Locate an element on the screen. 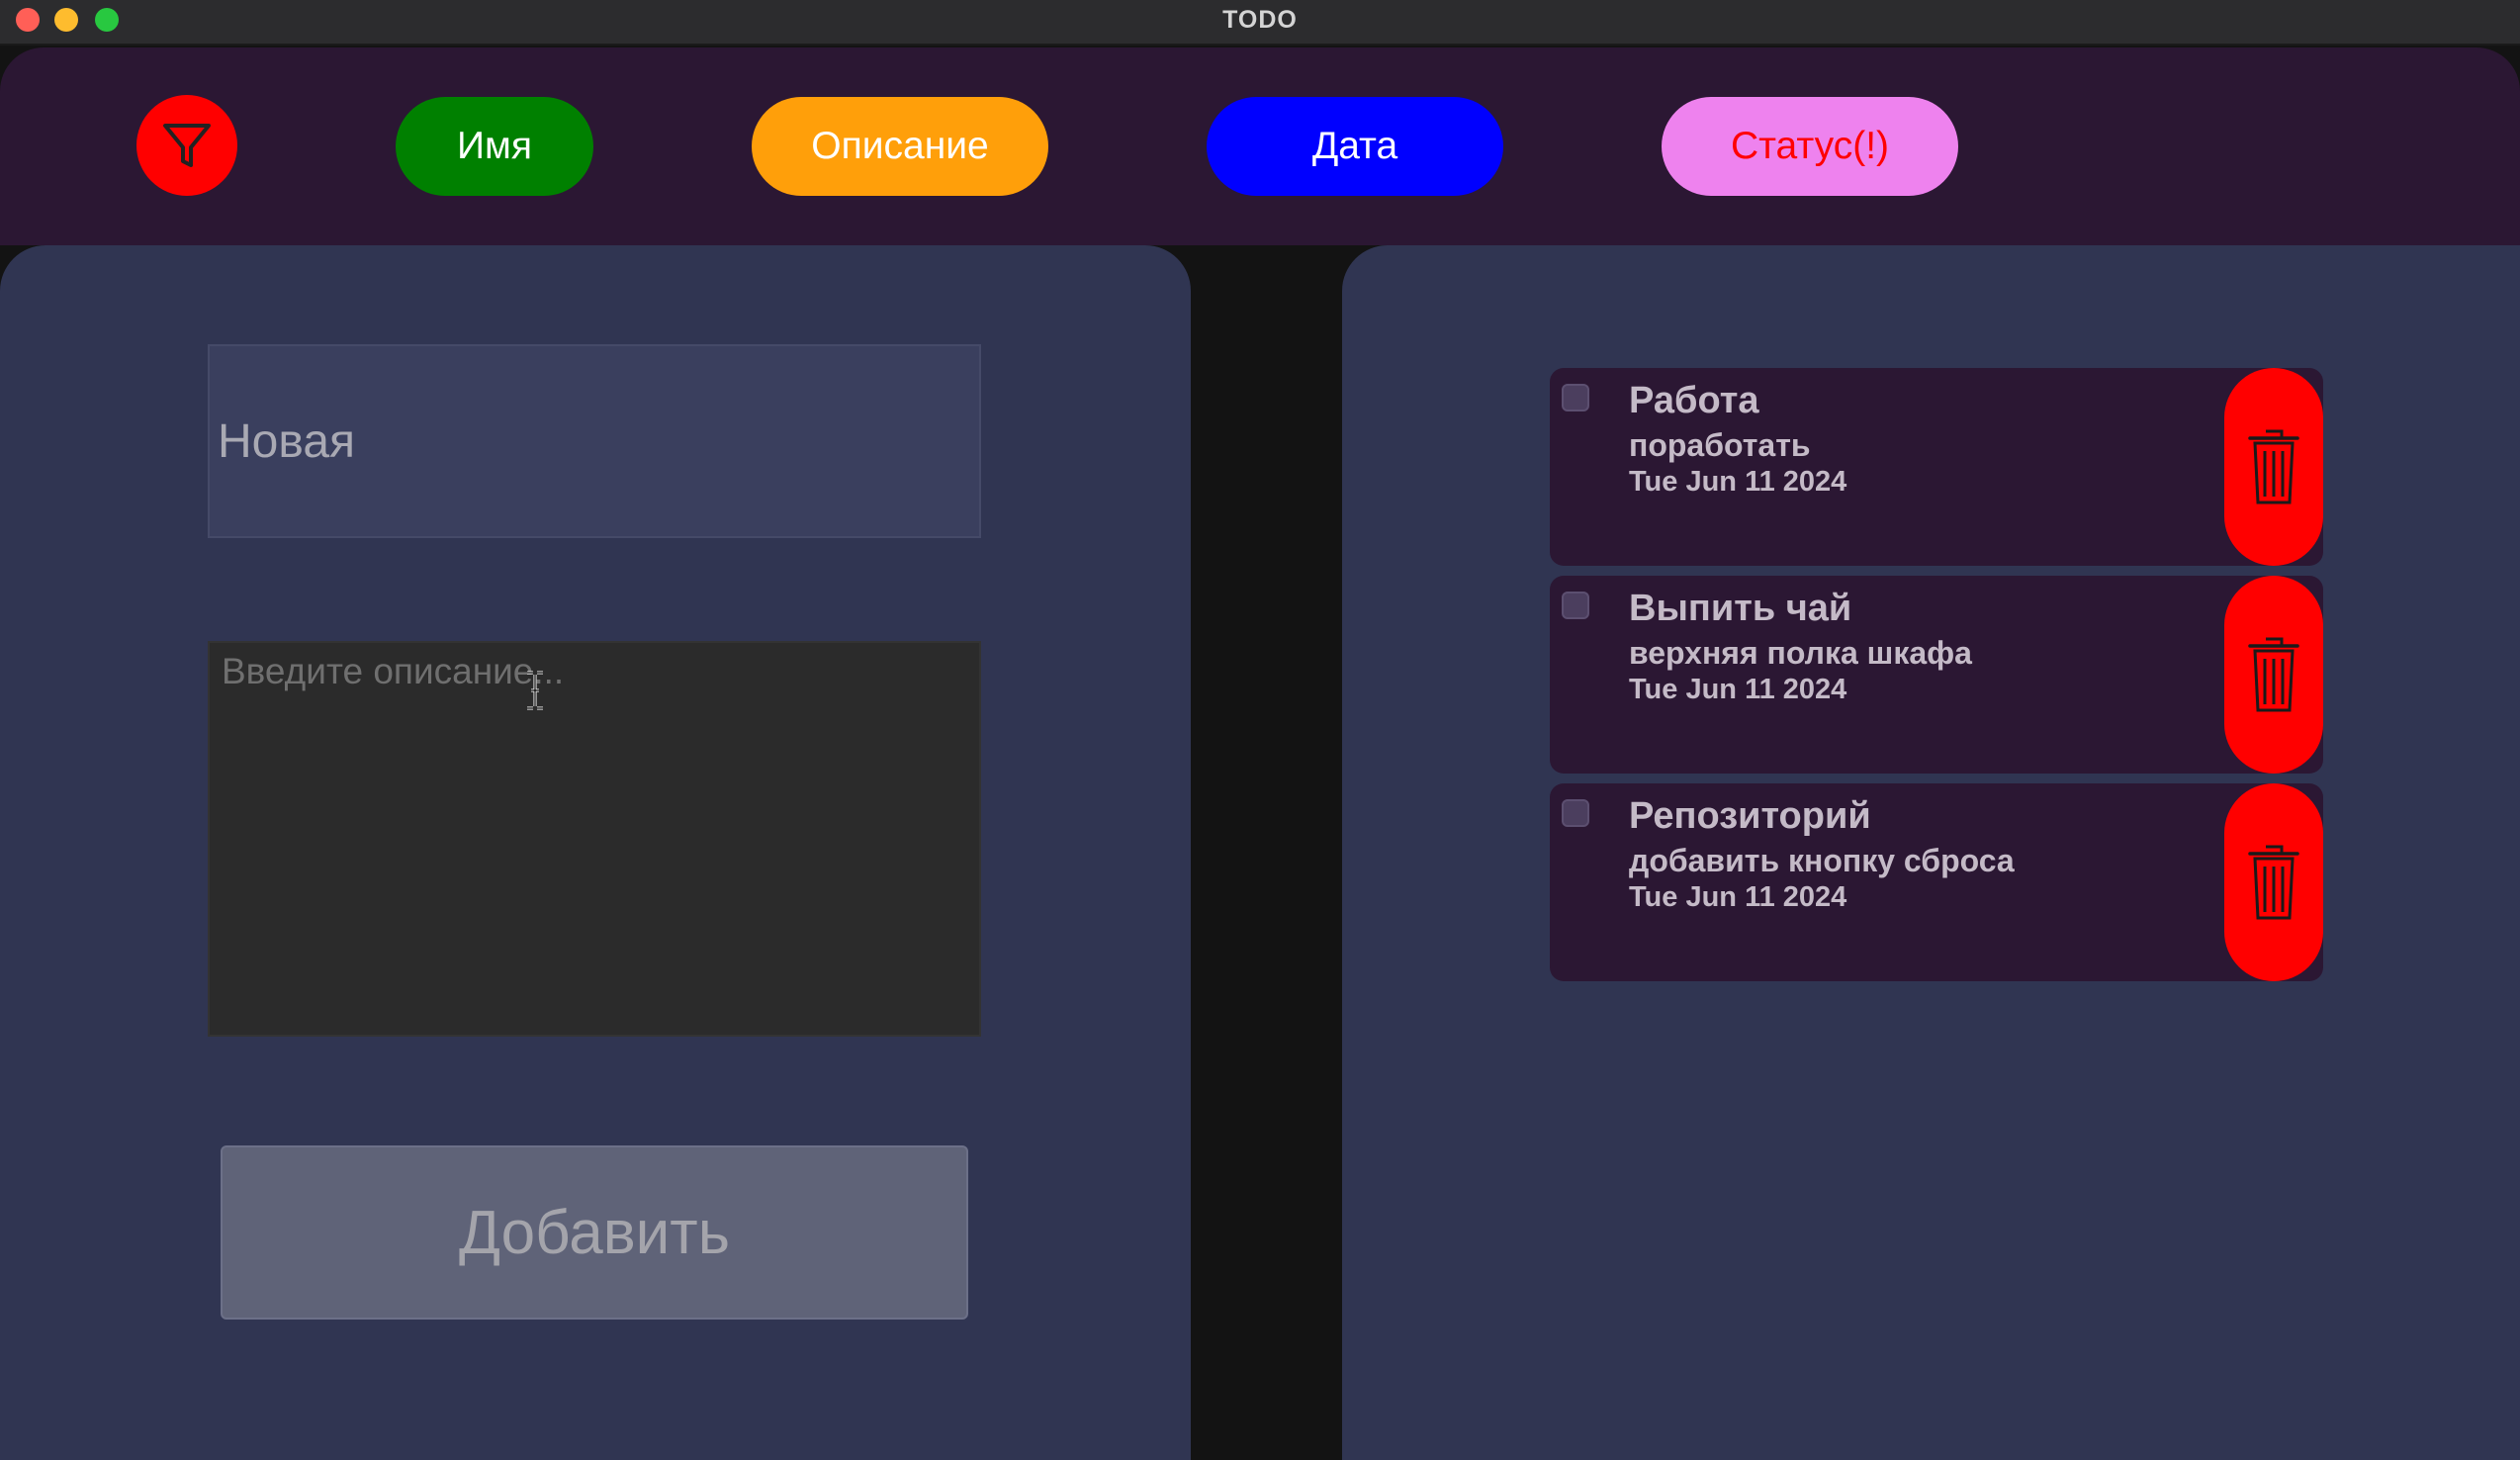  todo-description: верхняя полка шкафа is located at coordinates (1800, 653).